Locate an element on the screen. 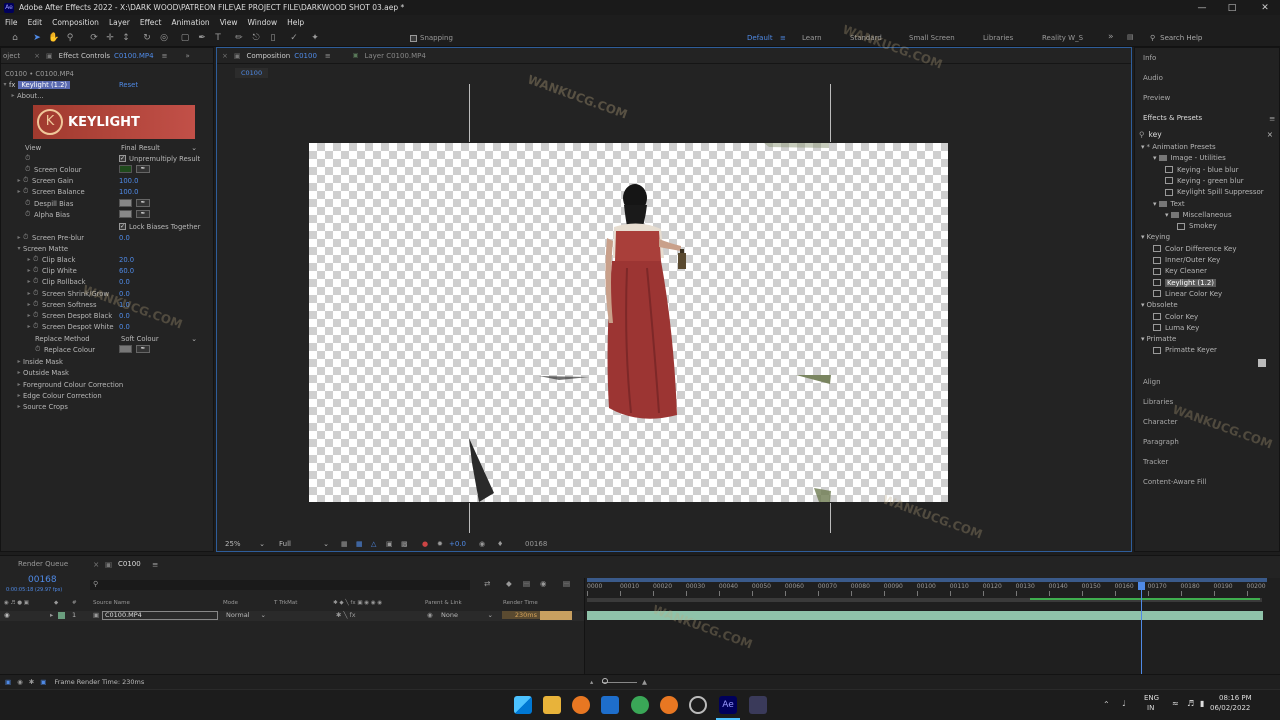 Image resolution: width=1280 pixels, height=720 pixels. workspace-reality: Reality W_S is located at coordinates (1062, 38).